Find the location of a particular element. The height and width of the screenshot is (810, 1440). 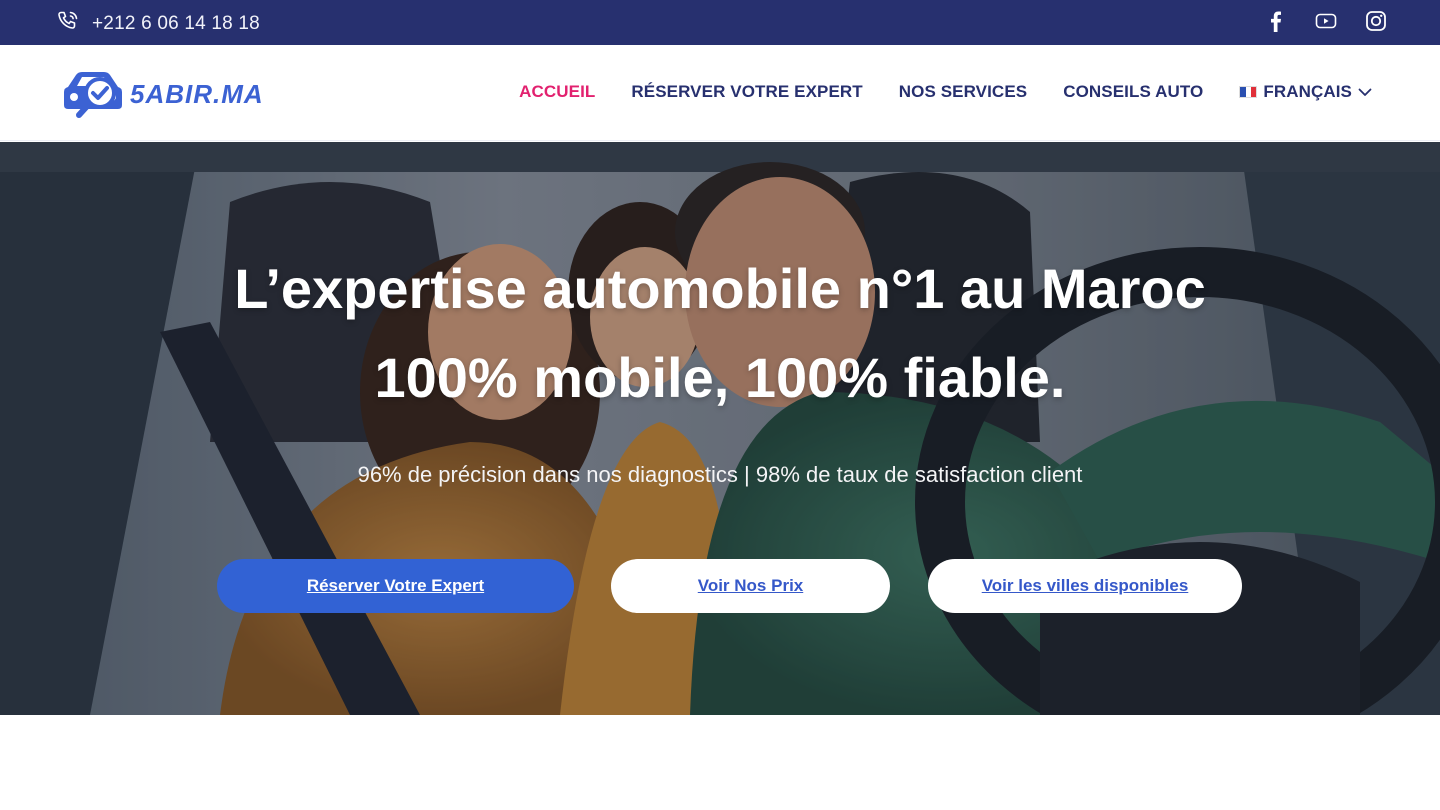

hero-title-line1: L’expertise automobile n°1 au Maroc is located at coordinates (720, 288).